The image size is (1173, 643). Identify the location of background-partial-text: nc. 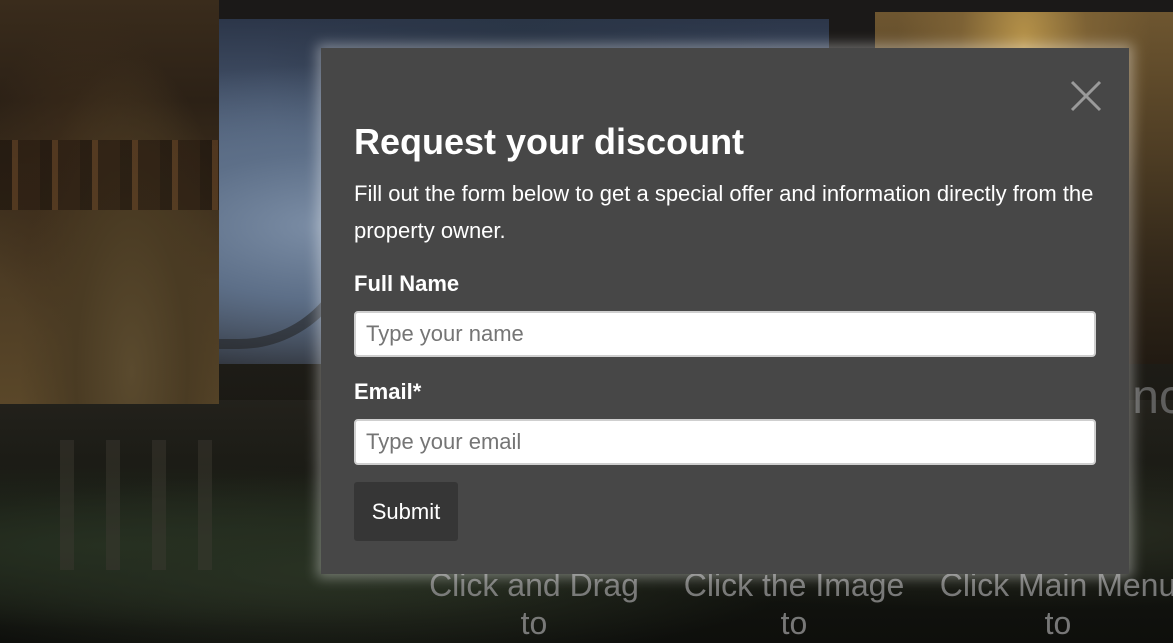
(1152, 397).